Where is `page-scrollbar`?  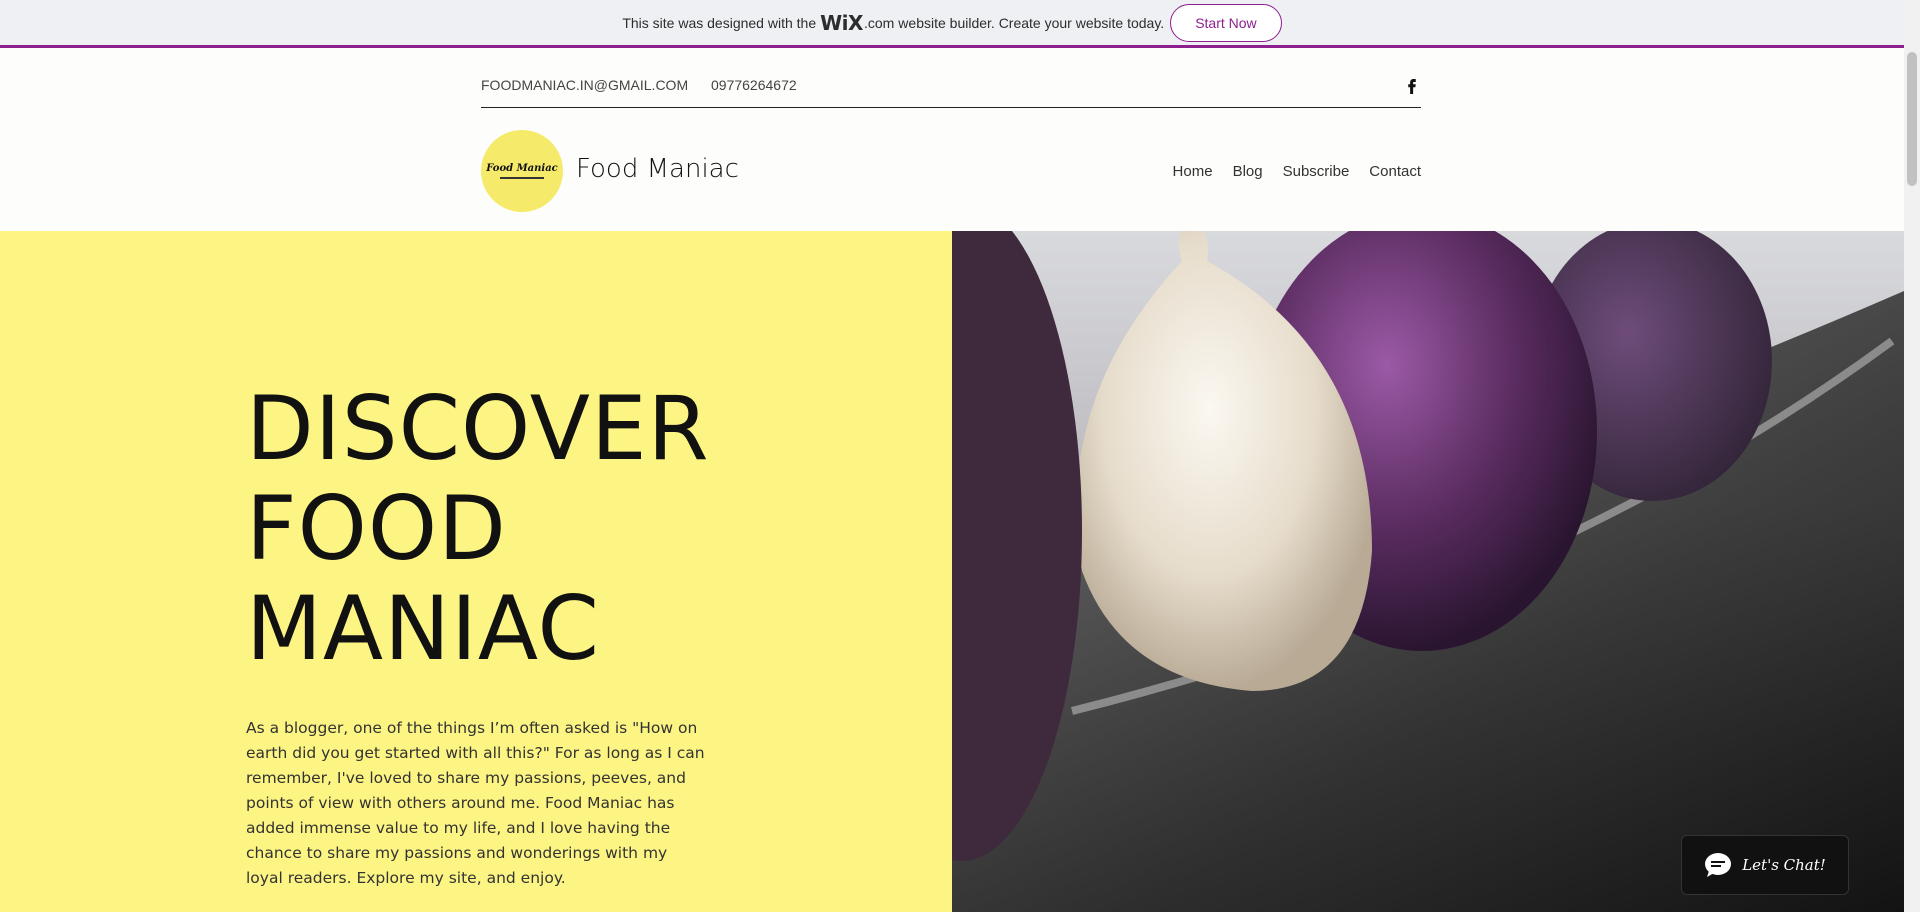 page-scrollbar is located at coordinates (1912, 456).